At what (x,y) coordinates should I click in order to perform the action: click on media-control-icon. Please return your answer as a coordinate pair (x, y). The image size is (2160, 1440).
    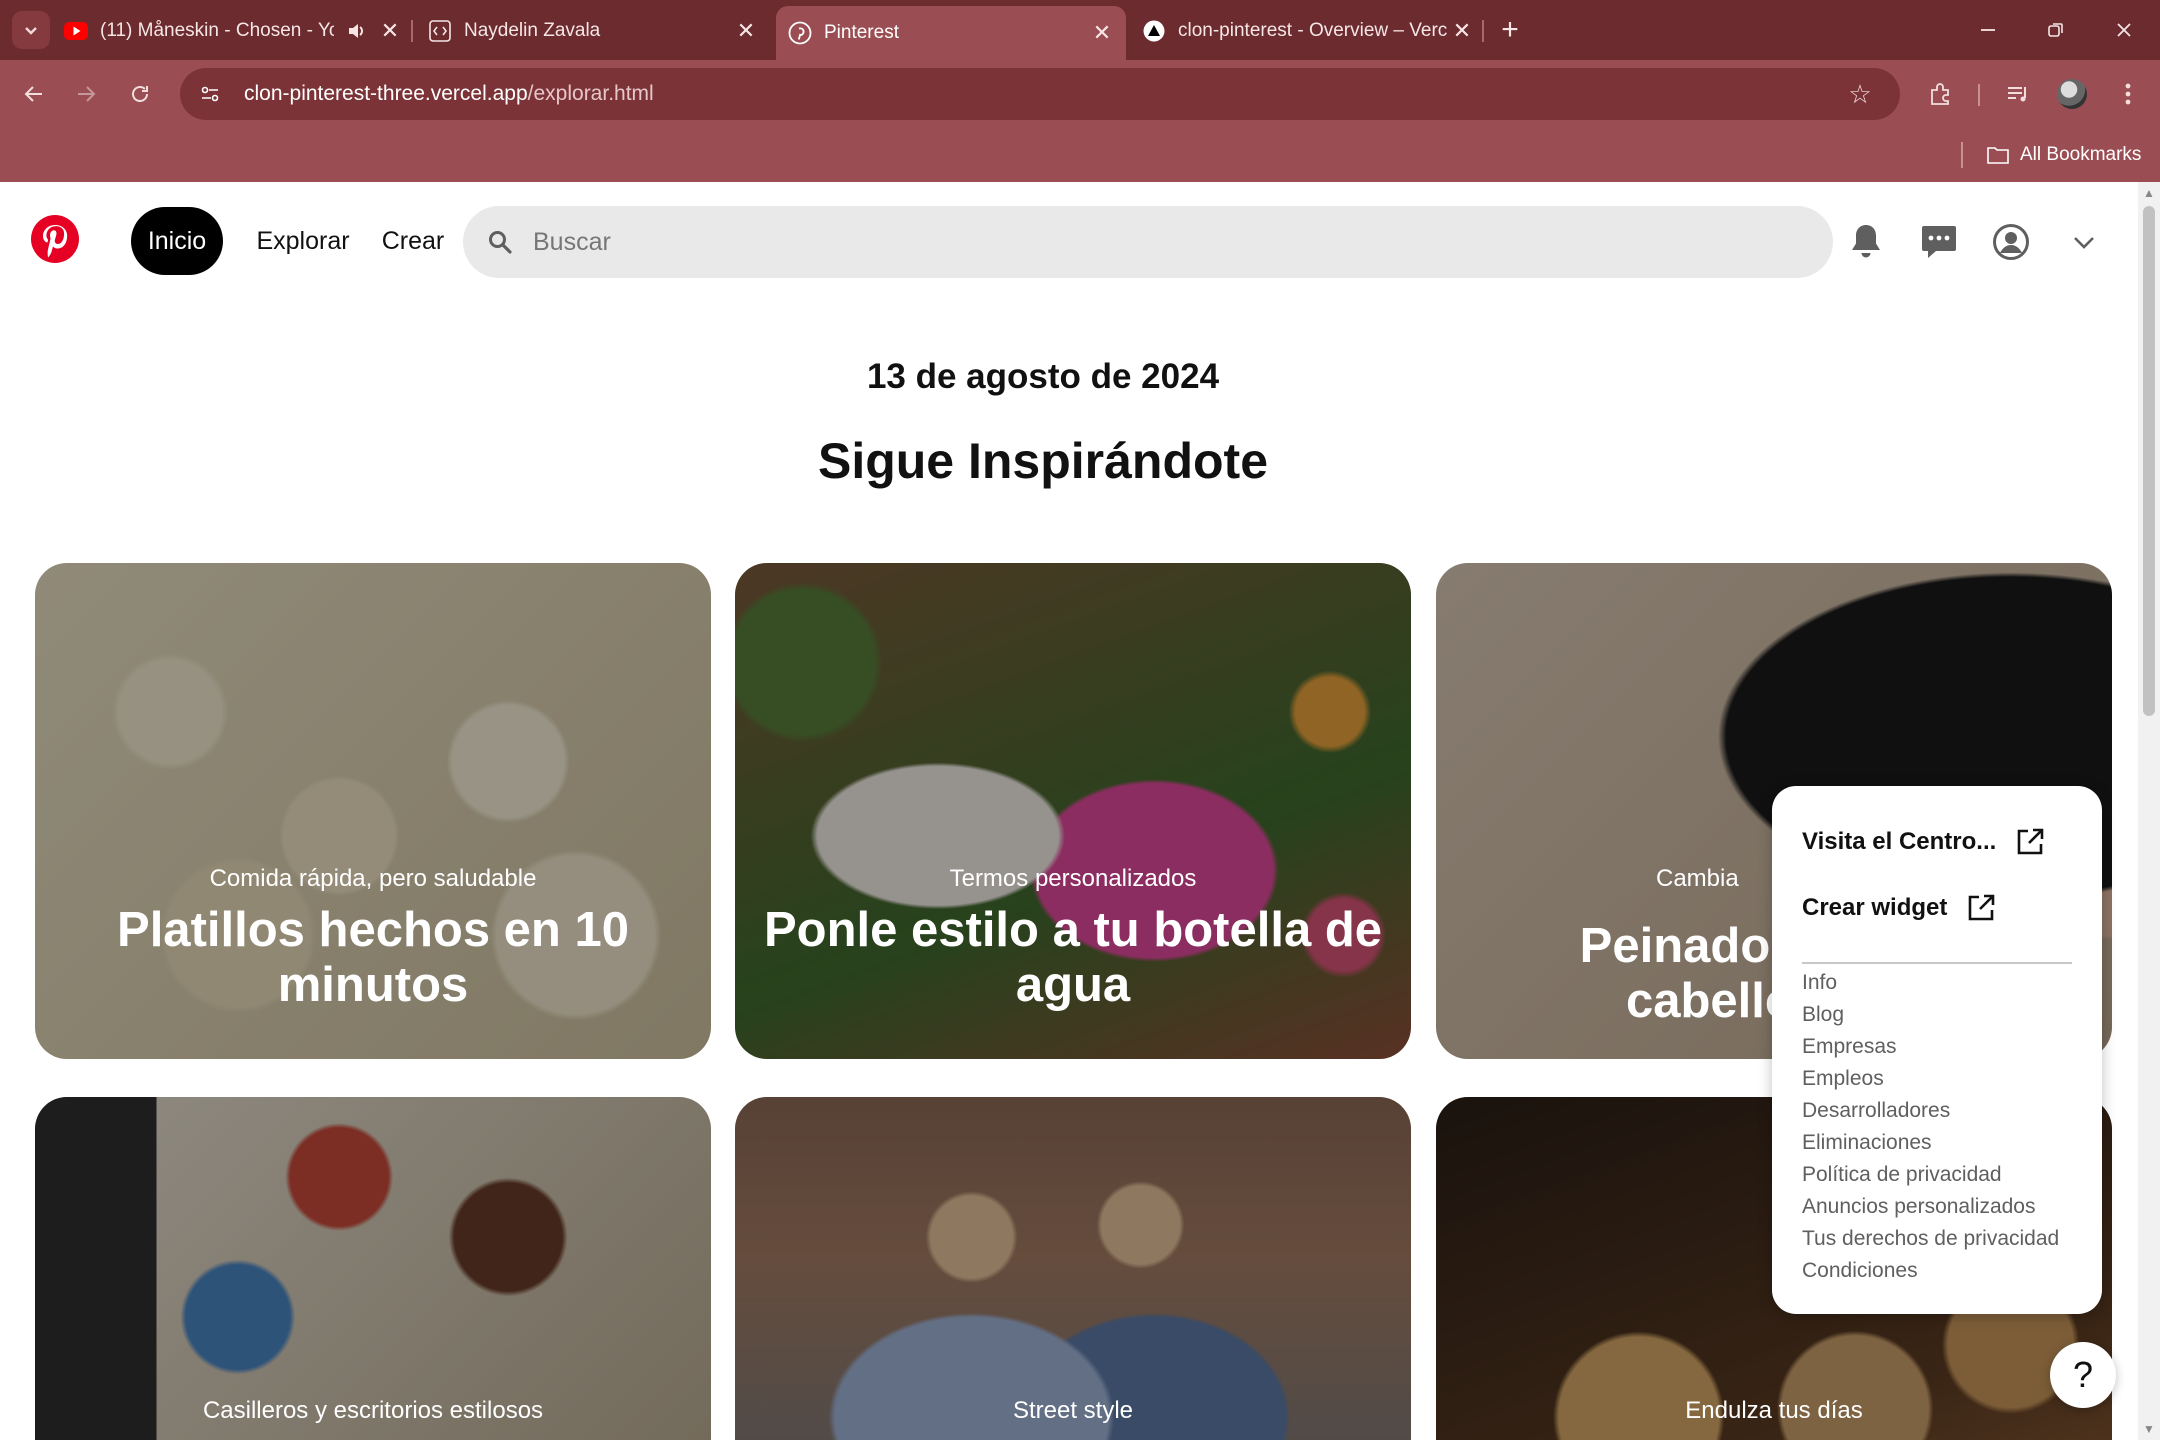
    Looking at the image, I should click on (2018, 94).